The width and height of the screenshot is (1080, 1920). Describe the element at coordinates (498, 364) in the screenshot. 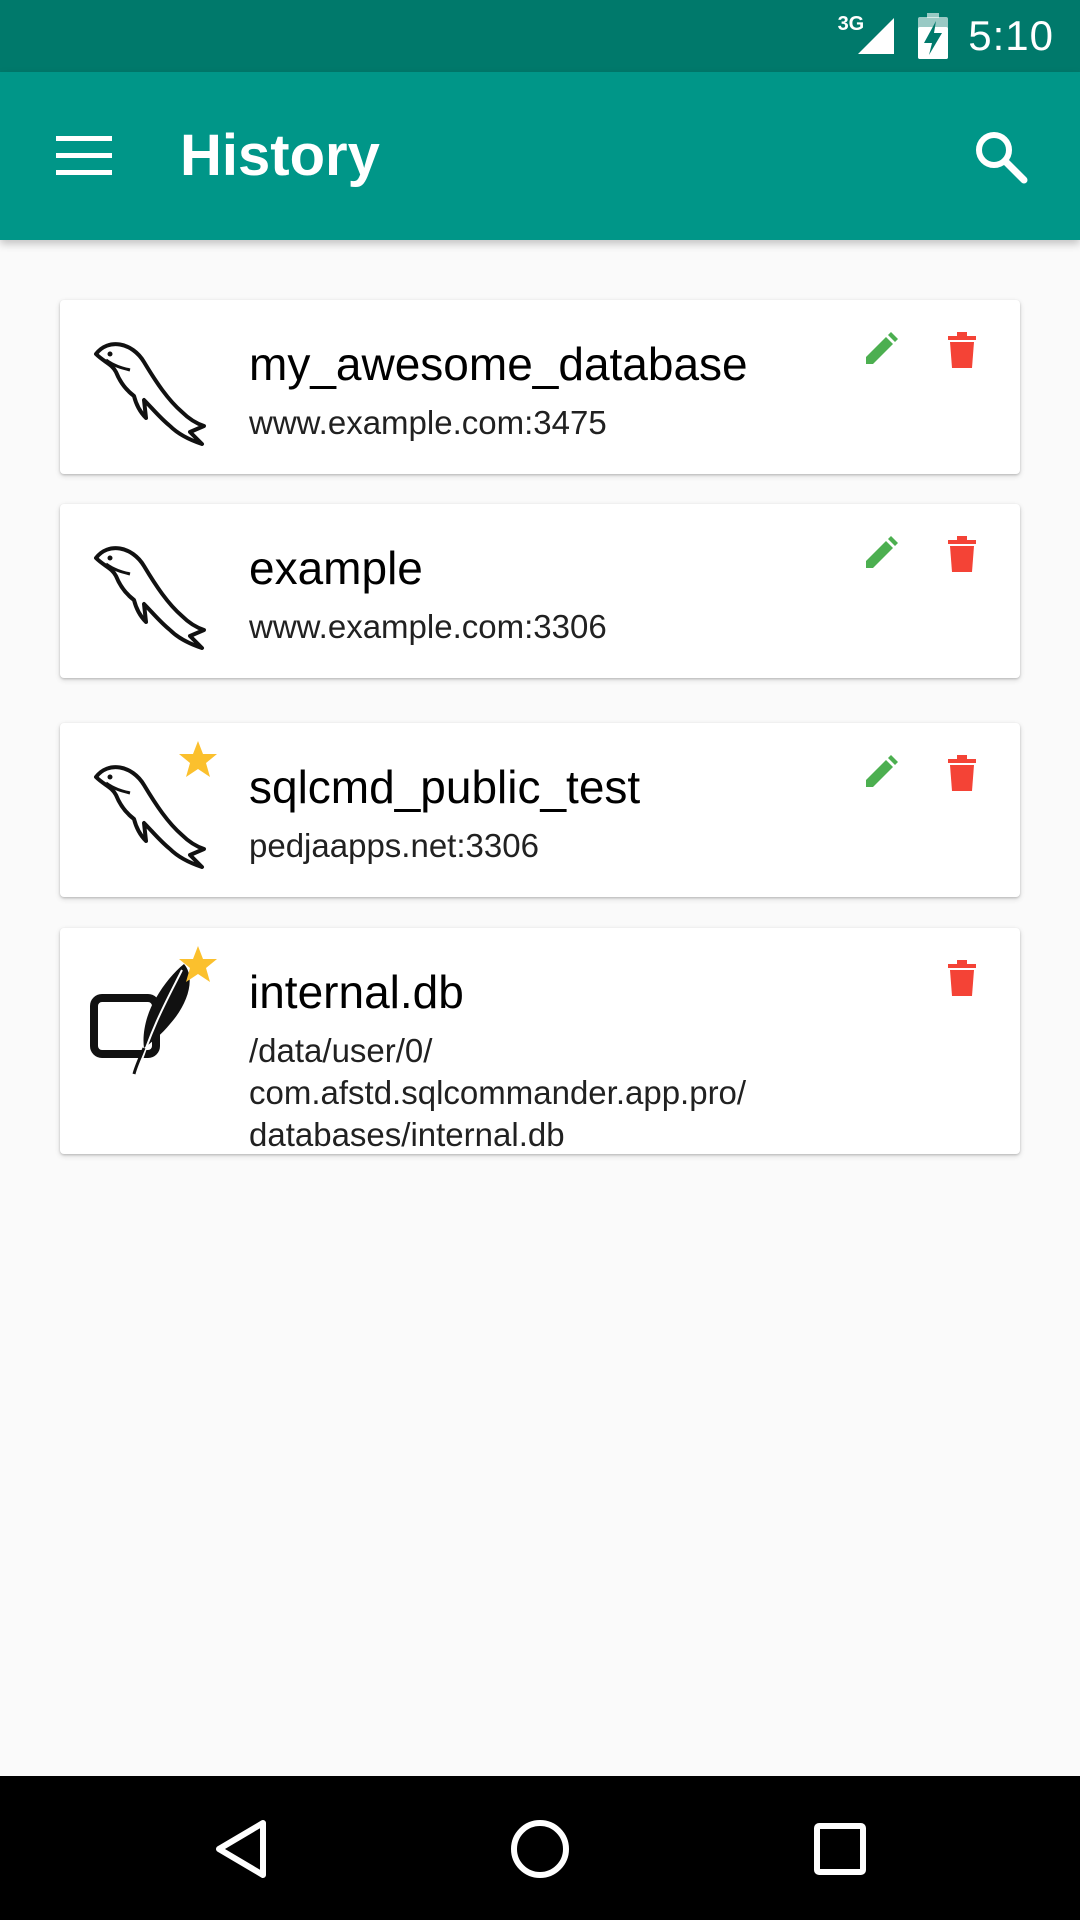

I see `connection-title: my_awesome_database` at that location.